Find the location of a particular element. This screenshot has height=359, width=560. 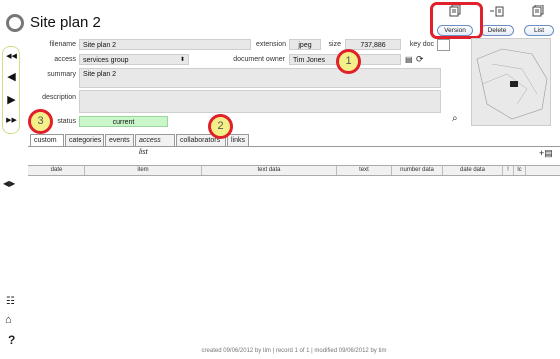

tab-divider is located at coordinates (294, 146).